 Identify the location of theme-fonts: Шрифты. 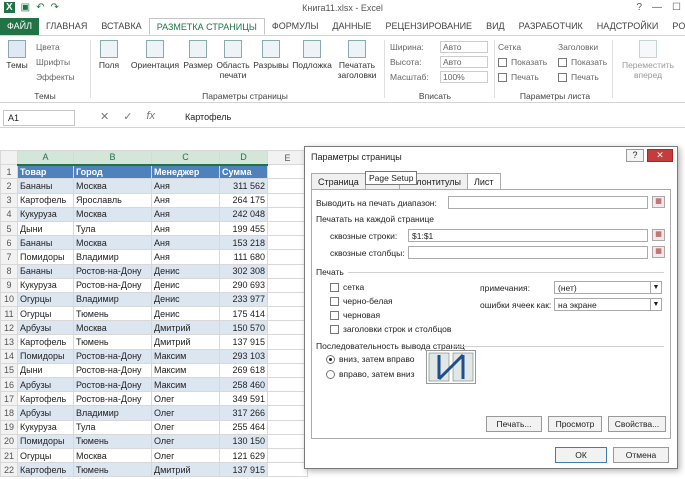
(53, 62).